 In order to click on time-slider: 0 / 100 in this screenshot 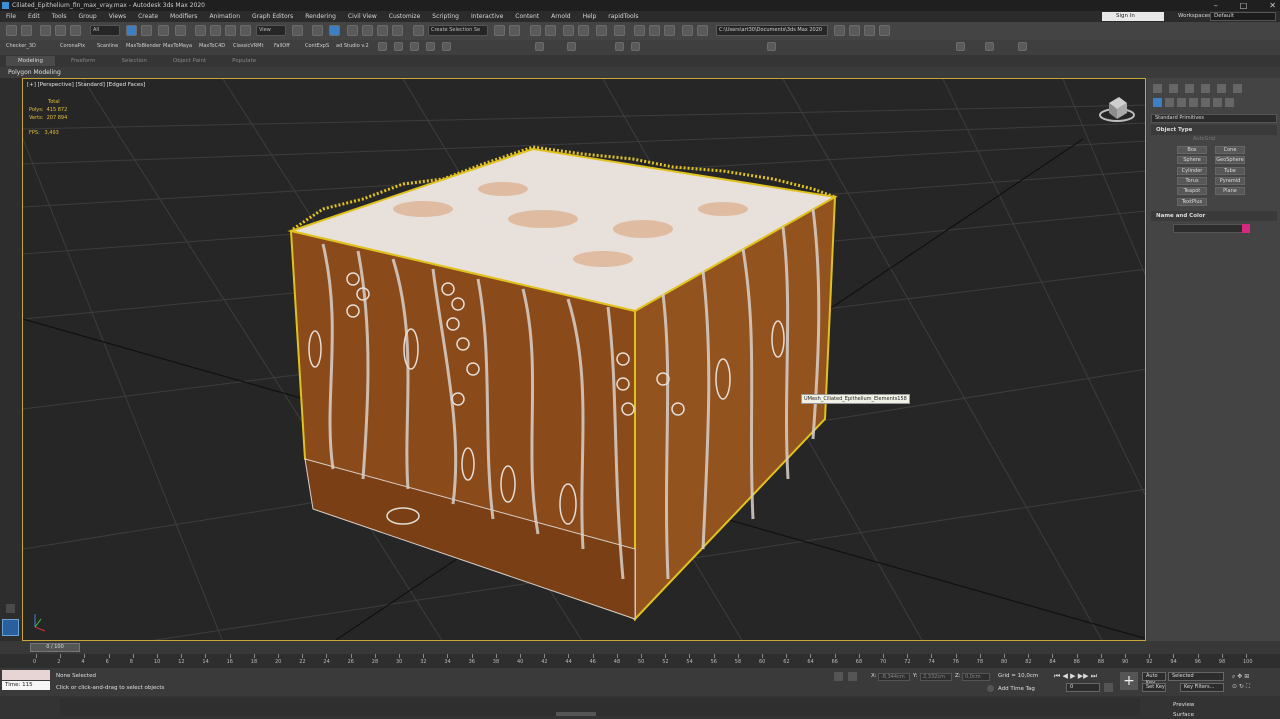, I will do `click(55, 647)`.